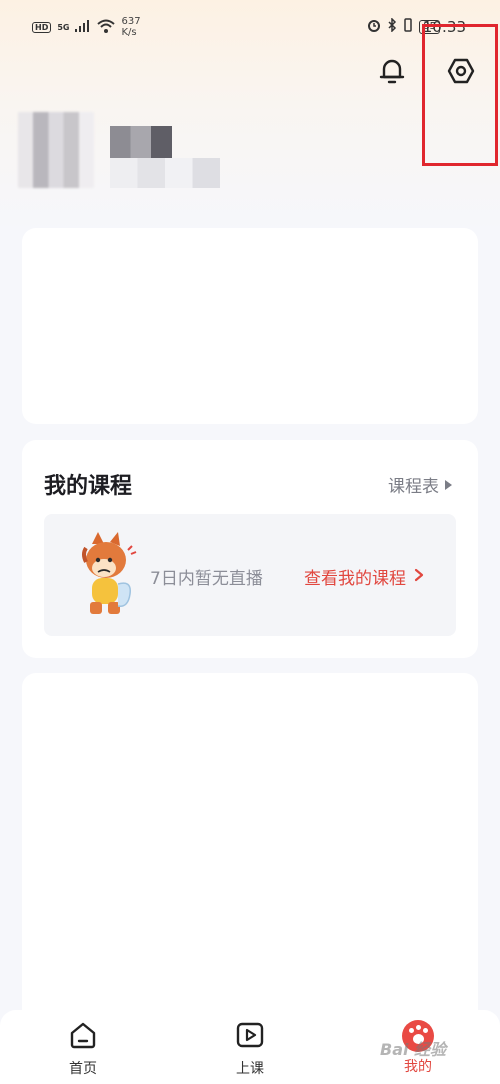  What do you see at coordinates (83, 1037) in the screenshot?
I see `home-icon` at bounding box center [83, 1037].